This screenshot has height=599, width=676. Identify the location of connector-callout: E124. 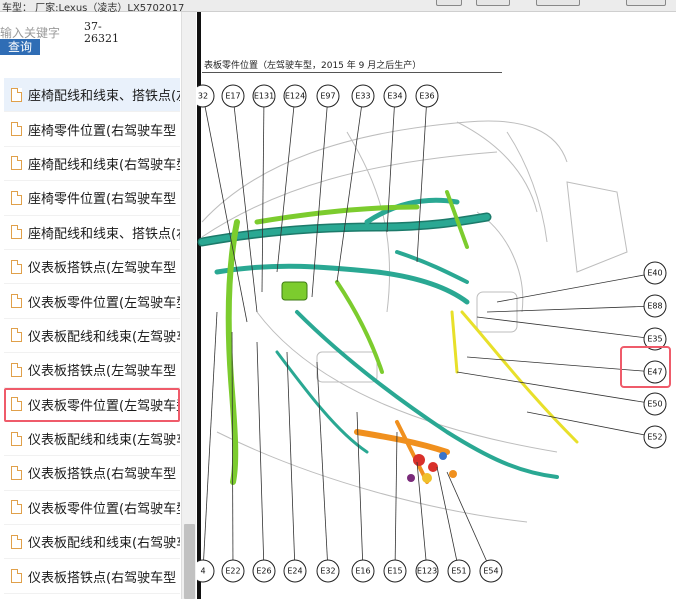
(295, 96).